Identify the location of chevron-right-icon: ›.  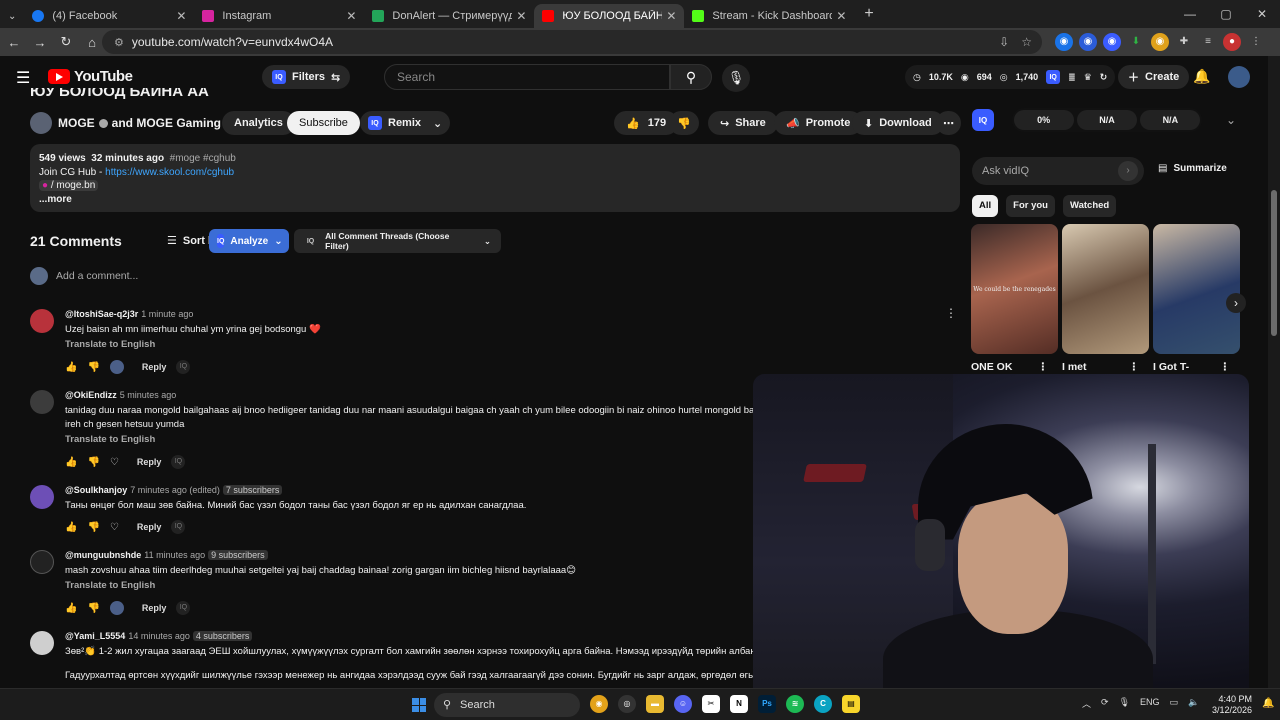
(1236, 303).